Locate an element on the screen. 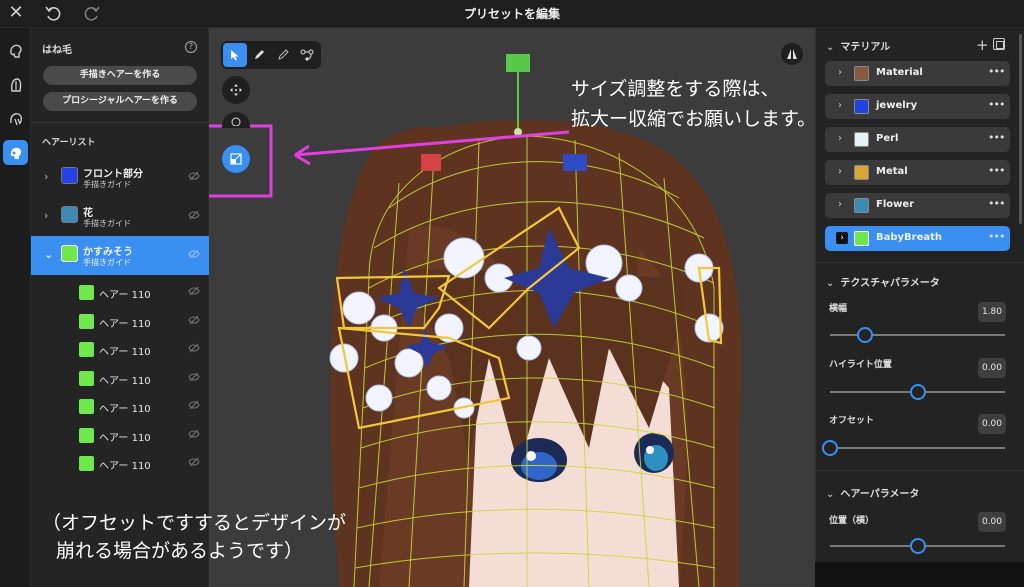 The width and height of the screenshot is (1024, 587). pencil-icon is located at coordinates (259, 54).